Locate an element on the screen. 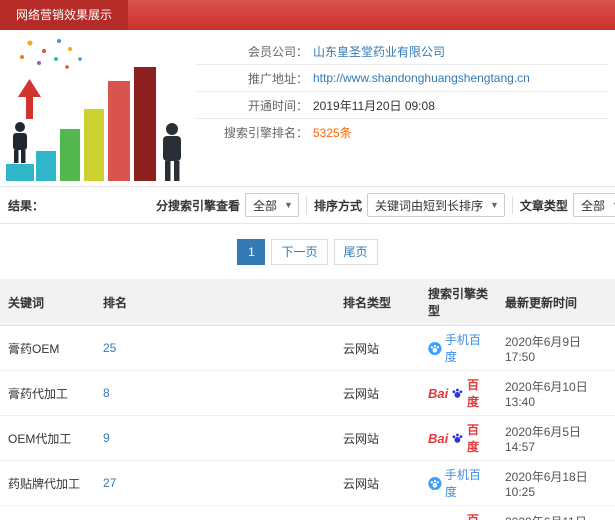 The height and width of the screenshot is (520, 615). sort-select: 关键词由短到长排序 ▼ is located at coordinates (435, 205).